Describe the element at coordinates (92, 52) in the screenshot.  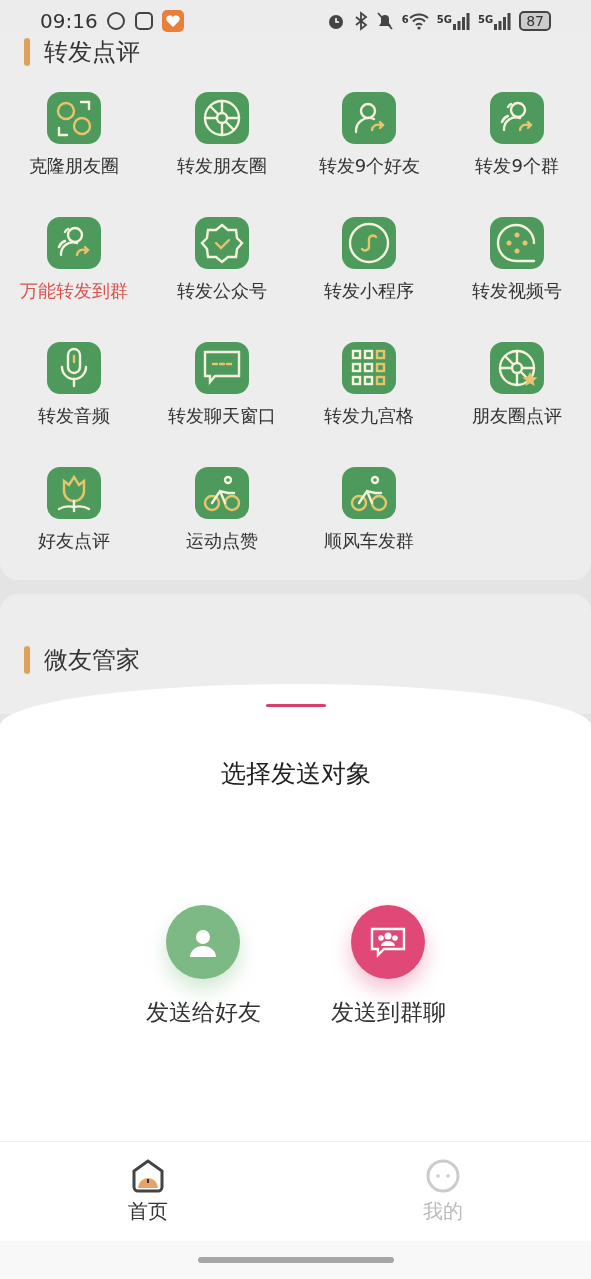
I see `section-title: 转发点评` at that location.